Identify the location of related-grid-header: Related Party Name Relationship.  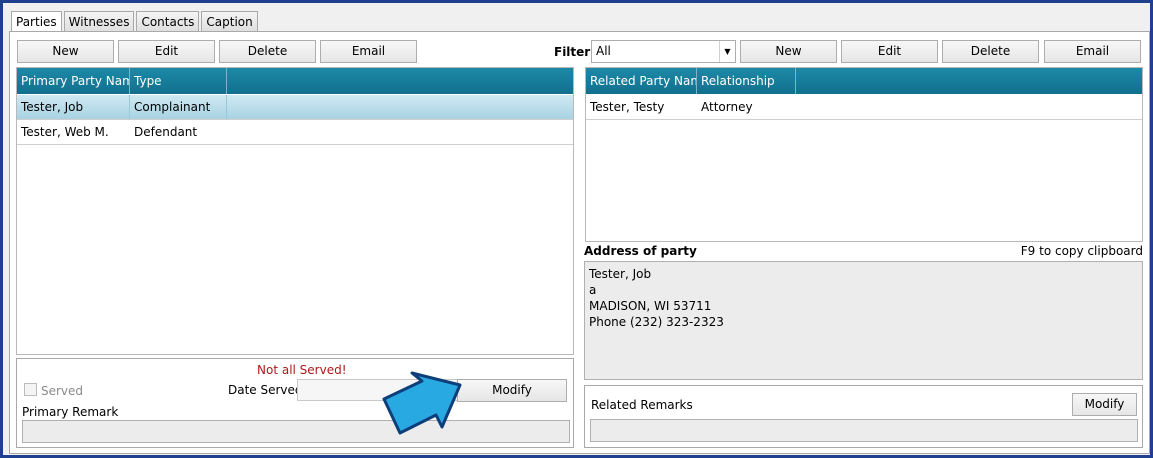
(864, 81).